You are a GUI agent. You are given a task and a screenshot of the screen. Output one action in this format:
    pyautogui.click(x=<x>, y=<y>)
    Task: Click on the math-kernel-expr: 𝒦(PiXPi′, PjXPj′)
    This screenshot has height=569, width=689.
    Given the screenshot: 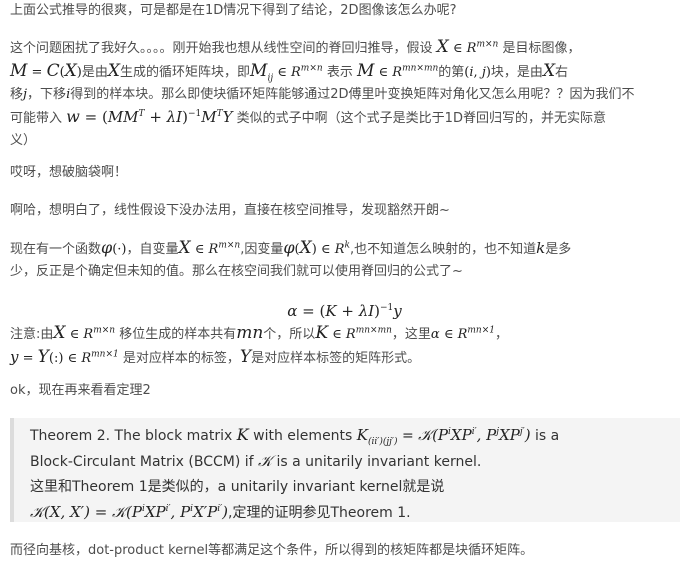 What is the action you would take?
    pyautogui.click(x=474, y=435)
    